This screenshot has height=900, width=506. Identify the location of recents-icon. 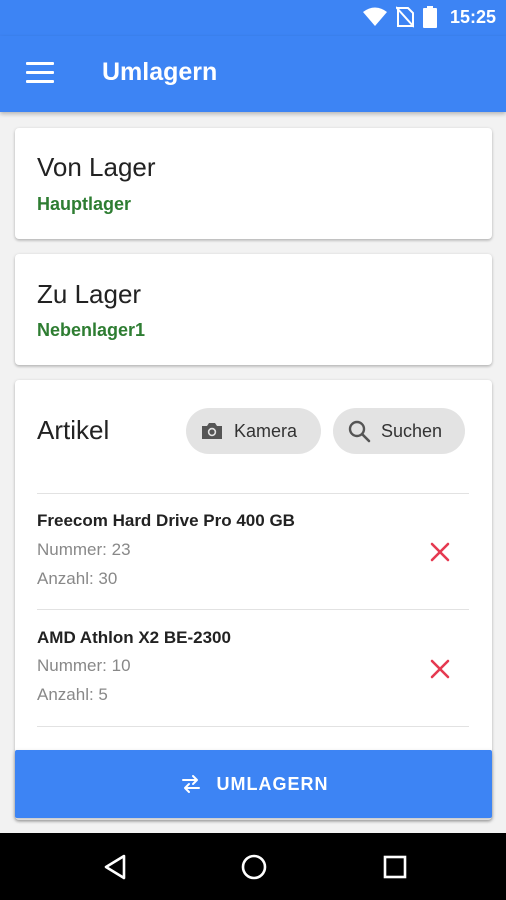
(395, 867).